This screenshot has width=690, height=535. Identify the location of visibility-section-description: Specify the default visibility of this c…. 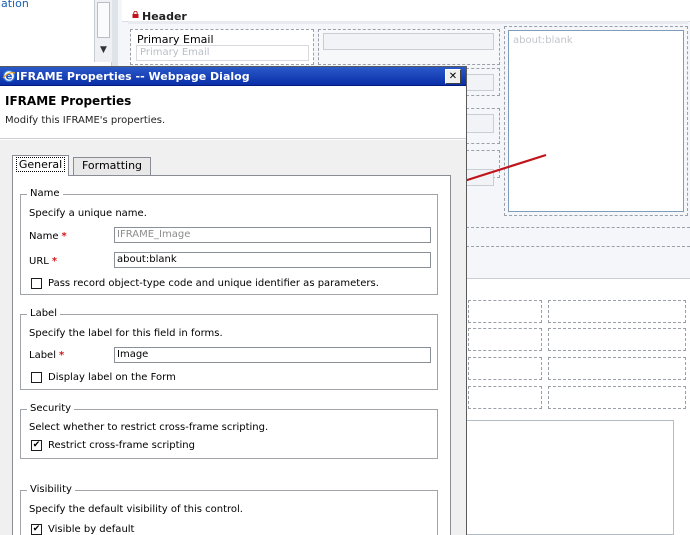
(136, 509).